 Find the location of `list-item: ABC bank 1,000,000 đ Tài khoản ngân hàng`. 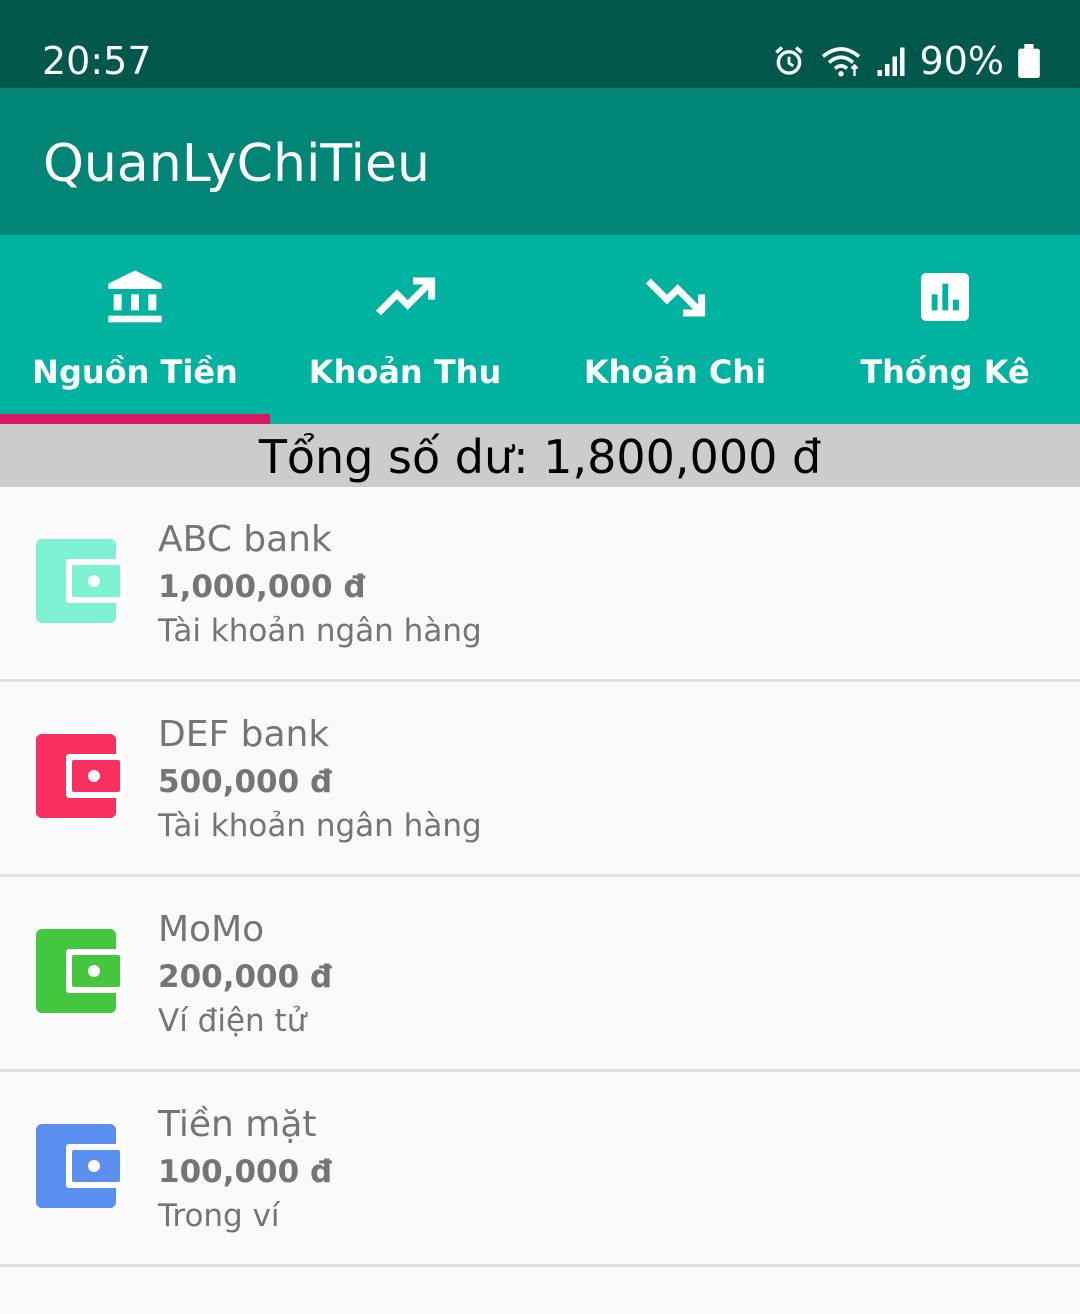

list-item: ABC bank 1,000,000 đ Tài khoản ngân hàng is located at coordinates (540, 584).